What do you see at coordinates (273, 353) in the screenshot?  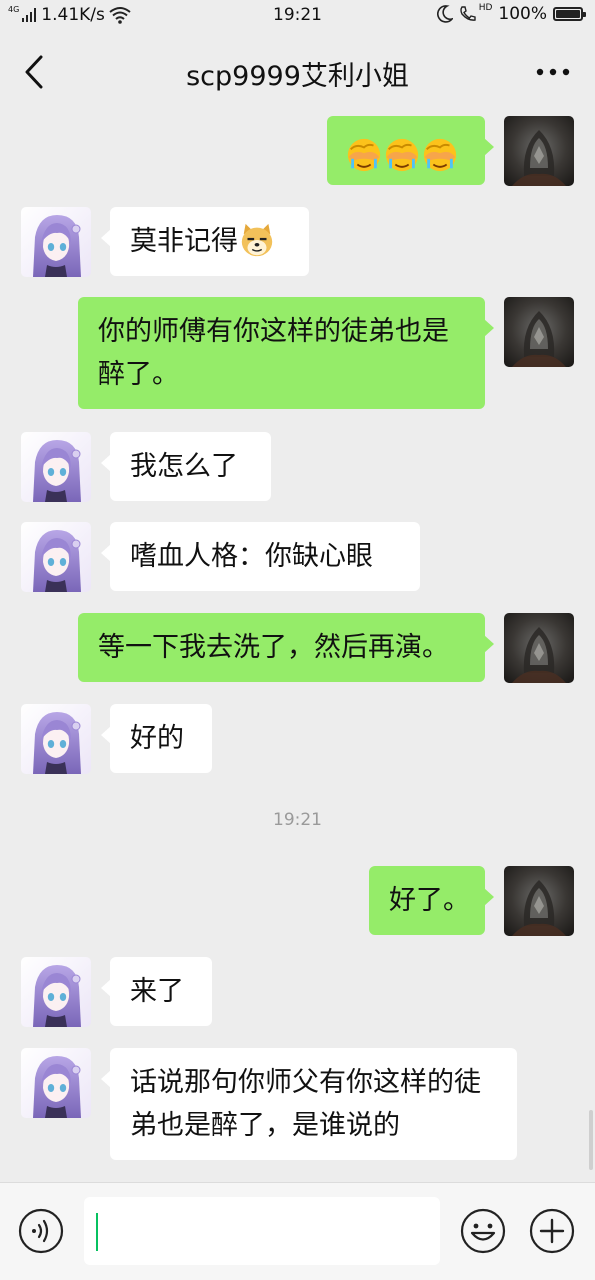 I see `message-text: 你的师傅有你这样的徒弟也是醉了。` at bounding box center [273, 353].